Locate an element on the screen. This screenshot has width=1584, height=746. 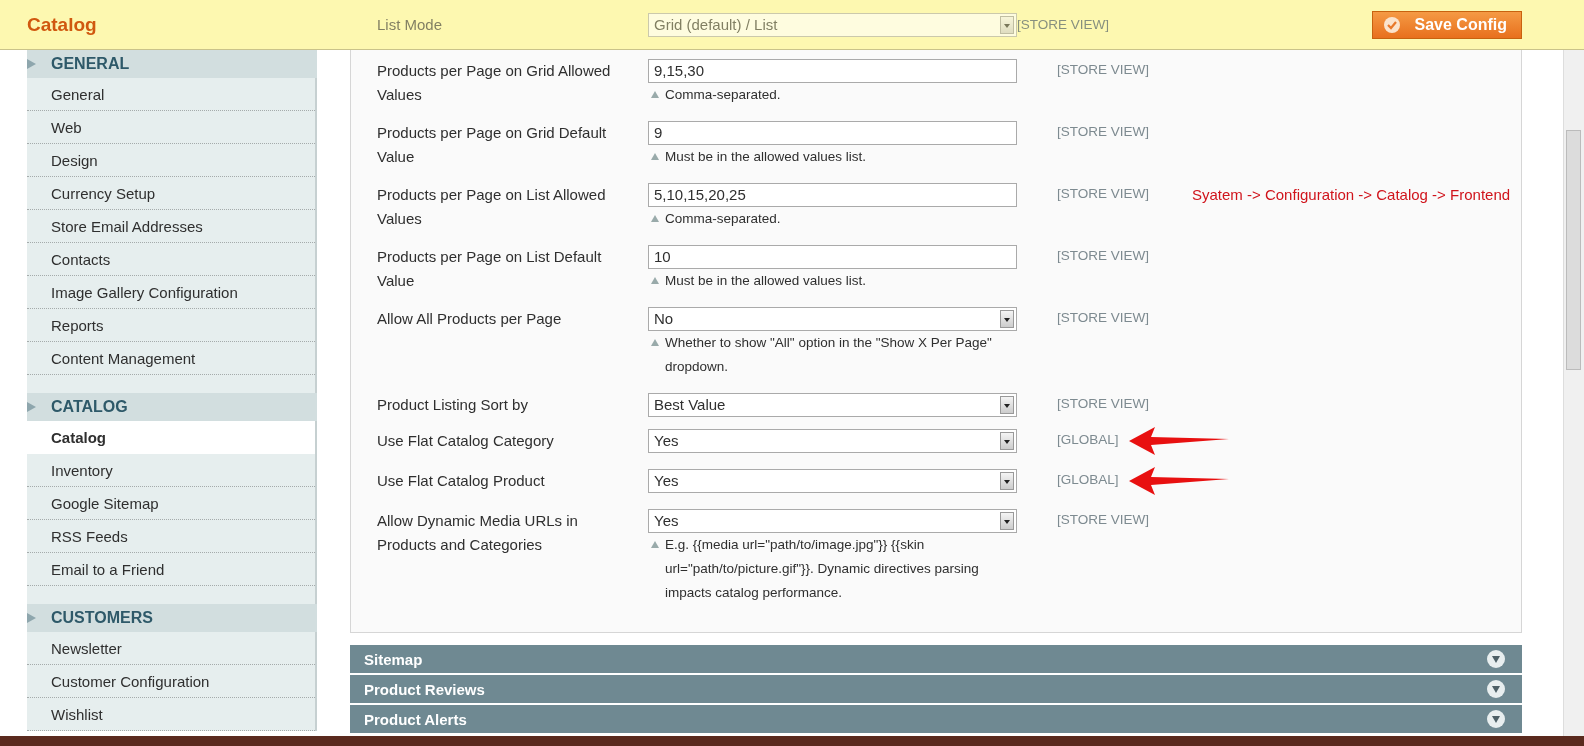
text-field: 10 is located at coordinates (832, 257).